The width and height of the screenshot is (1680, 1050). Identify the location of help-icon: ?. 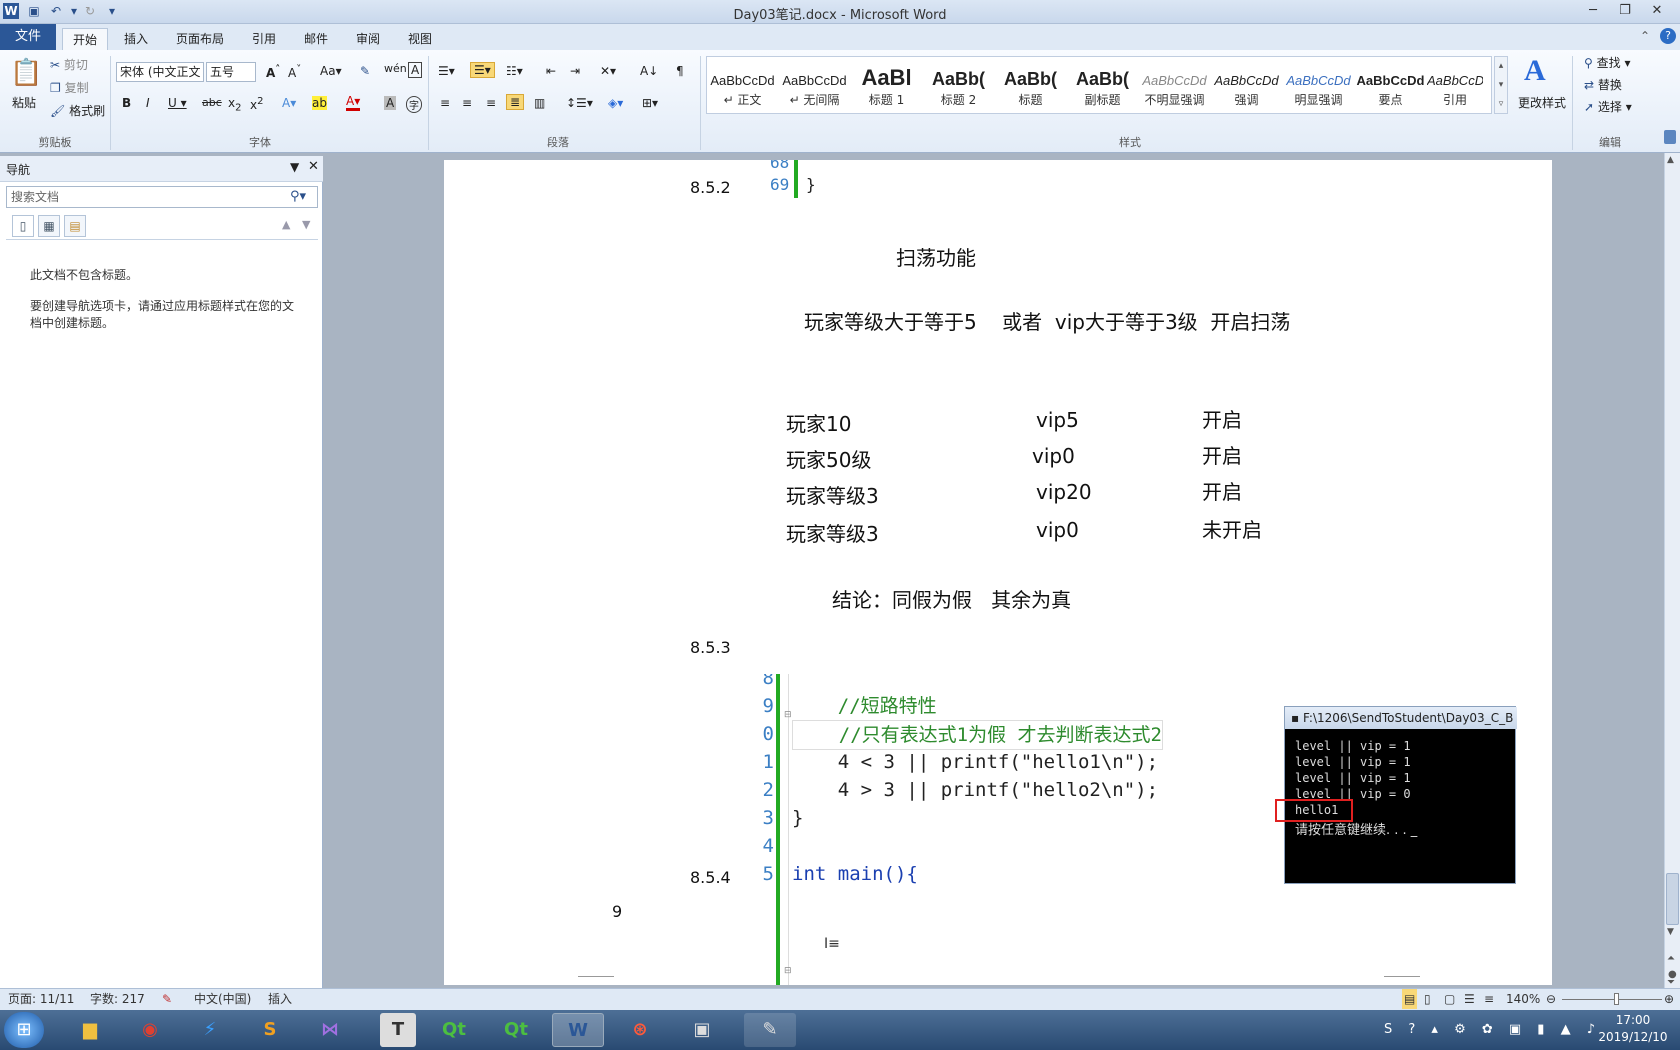
(1668, 36).